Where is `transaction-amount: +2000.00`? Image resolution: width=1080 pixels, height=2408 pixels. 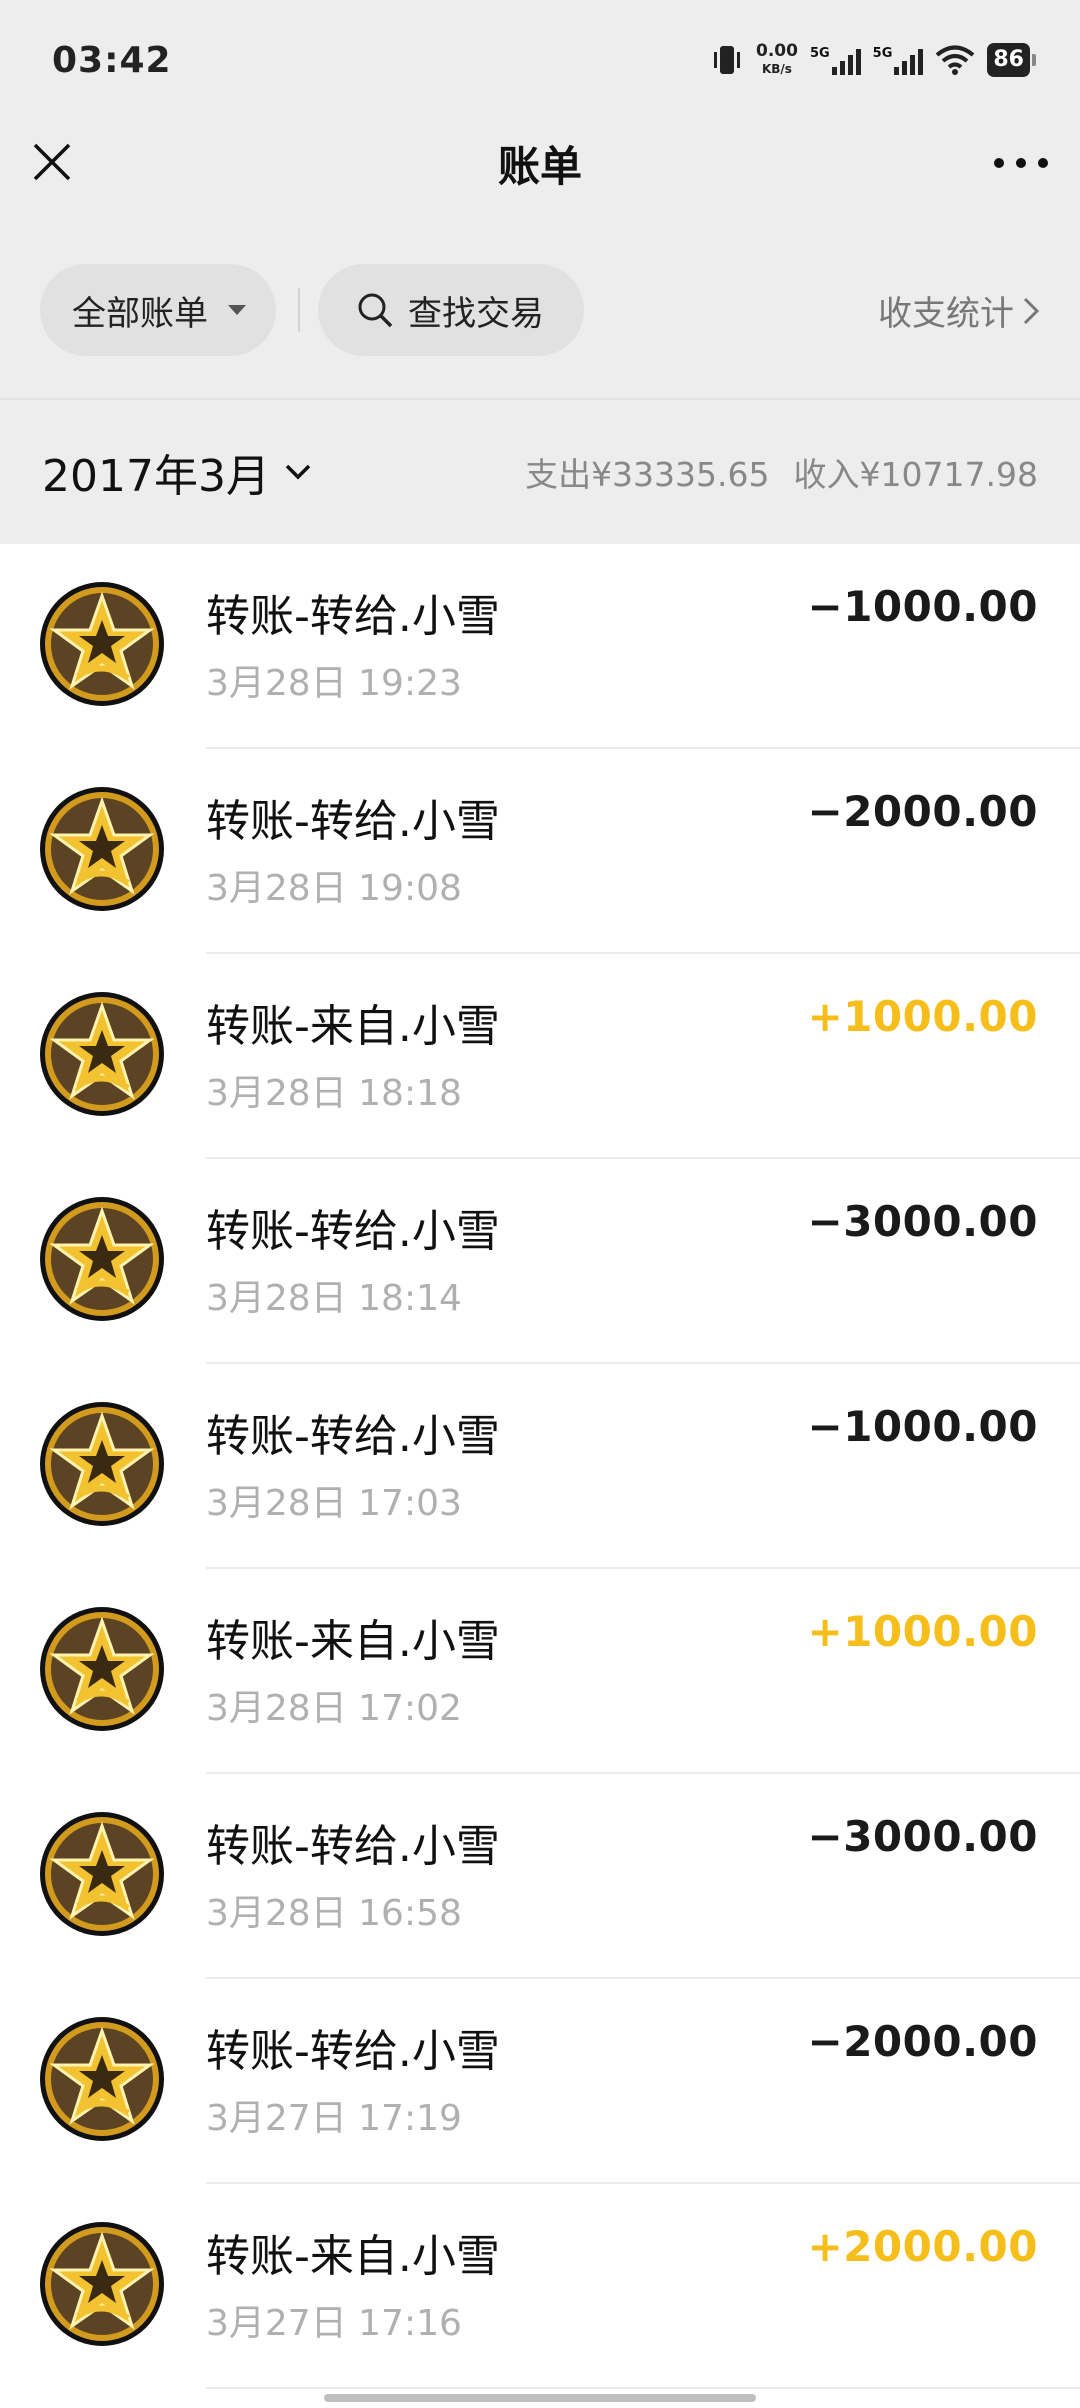
transaction-amount: +2000.00 is located at coordinates (922, 2246).